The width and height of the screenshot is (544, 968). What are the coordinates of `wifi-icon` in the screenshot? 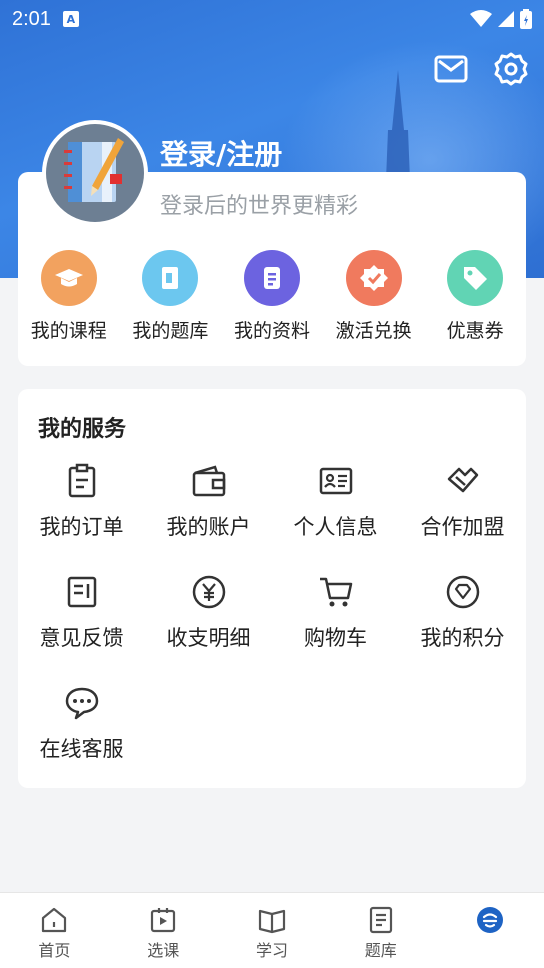 It's located at (481, 18).